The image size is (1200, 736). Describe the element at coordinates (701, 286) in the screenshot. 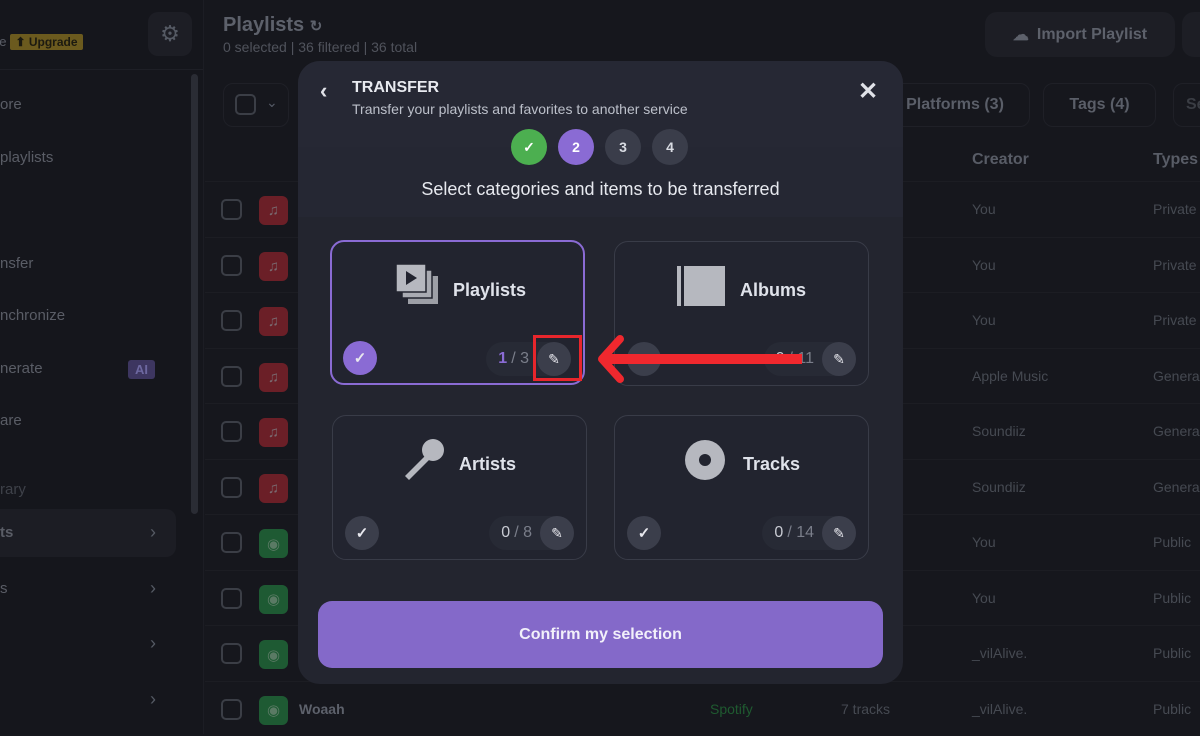

I see `album-icon` at that location.